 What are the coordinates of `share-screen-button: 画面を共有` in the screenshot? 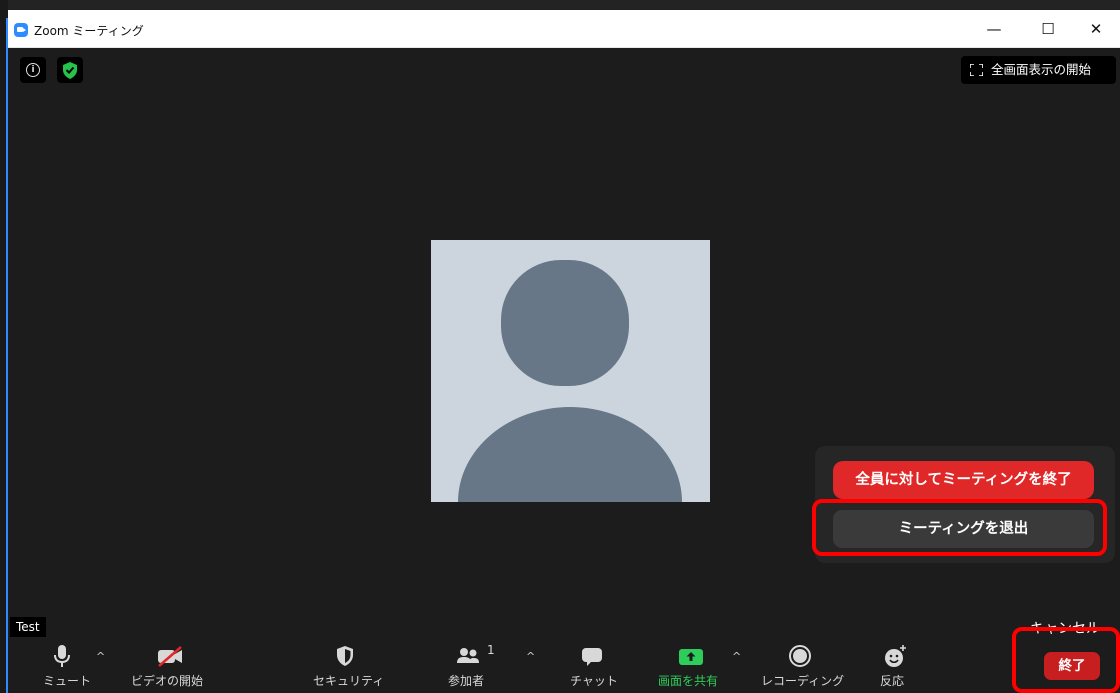 It's located at (694, 666).